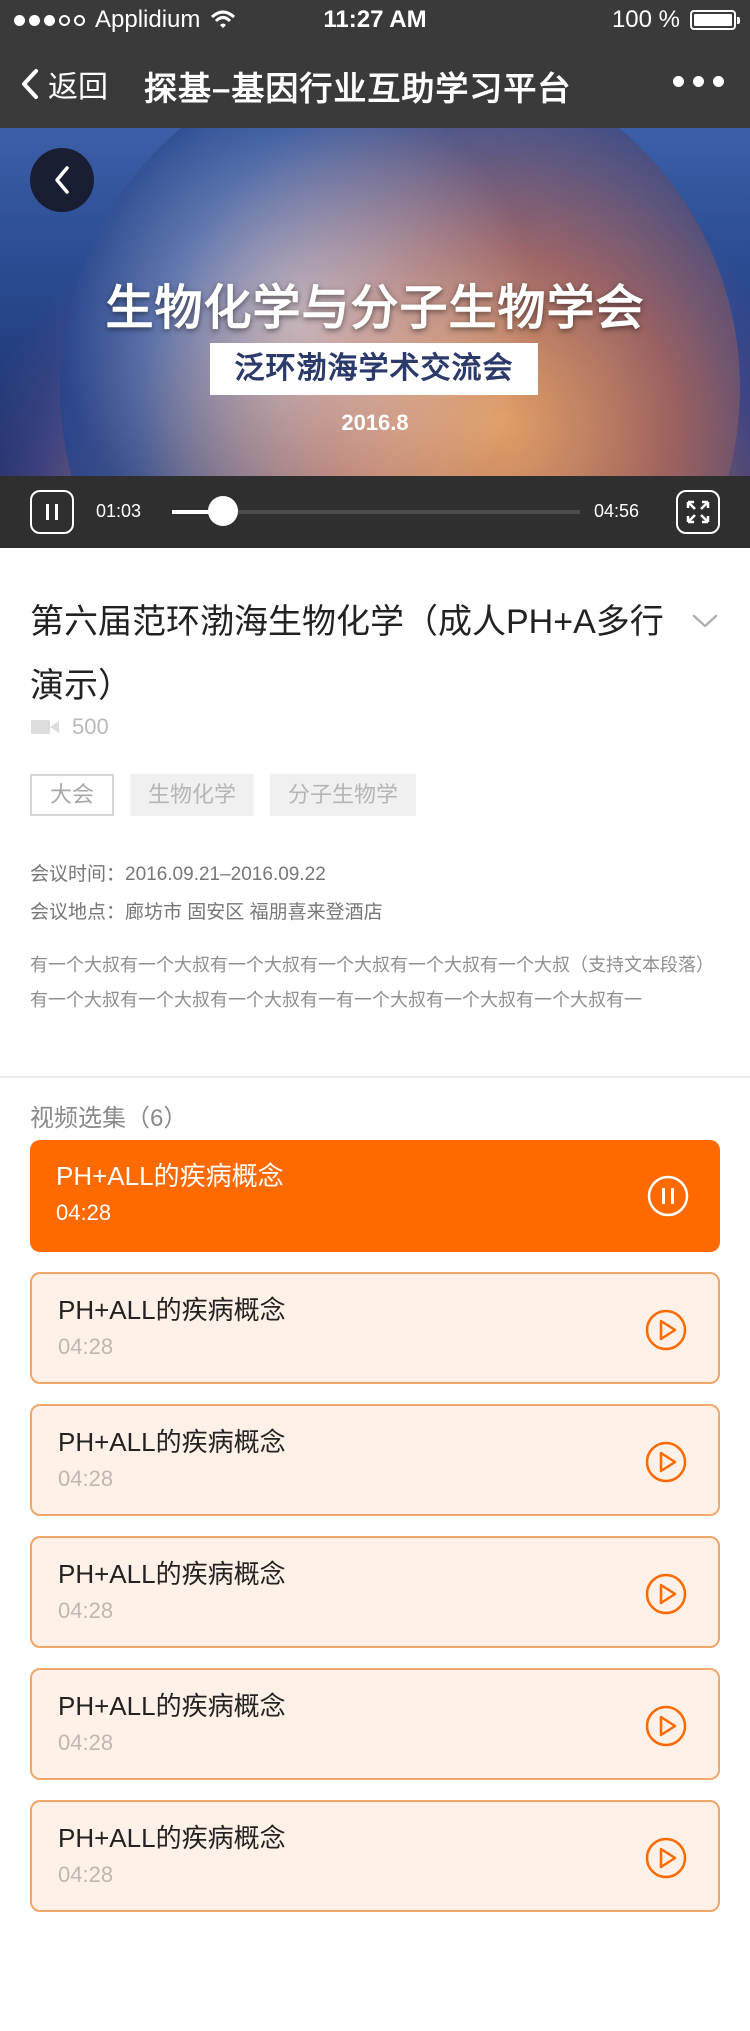 The width and height of the screenshot is (750, 2031). Describe the element at coordinates (705, 621) in the screenshot. I see `chevron-down-icon` at that location.